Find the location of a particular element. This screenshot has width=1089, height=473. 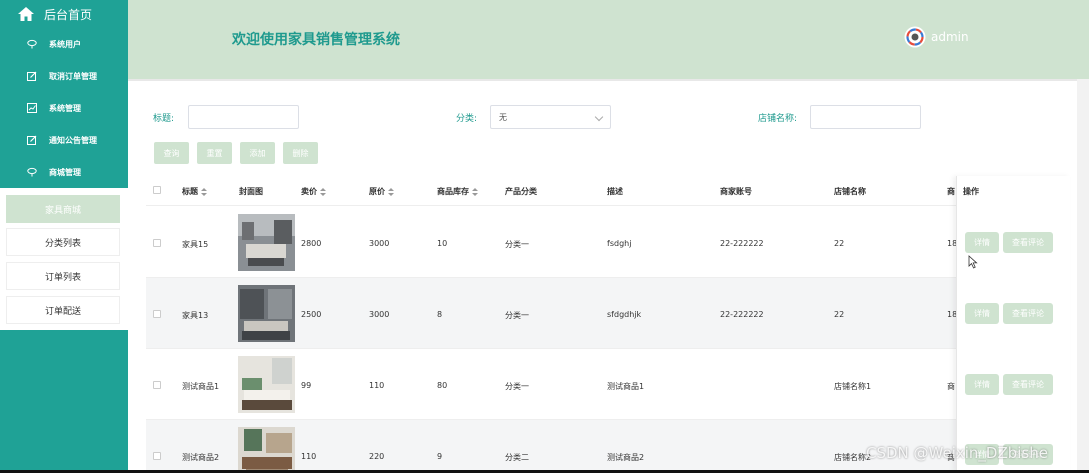

cell-description: fsdghj is located at coordinates (619, 243).